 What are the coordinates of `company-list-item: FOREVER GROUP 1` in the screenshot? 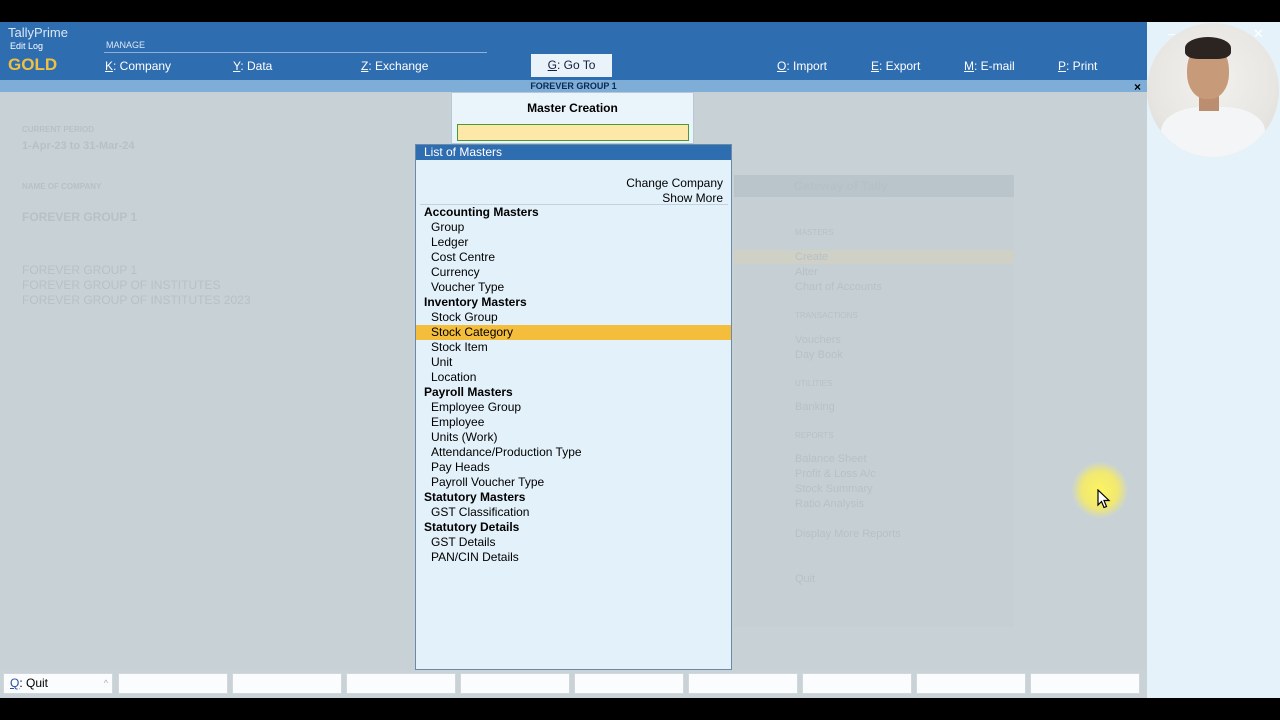 It's located at (79, 270).